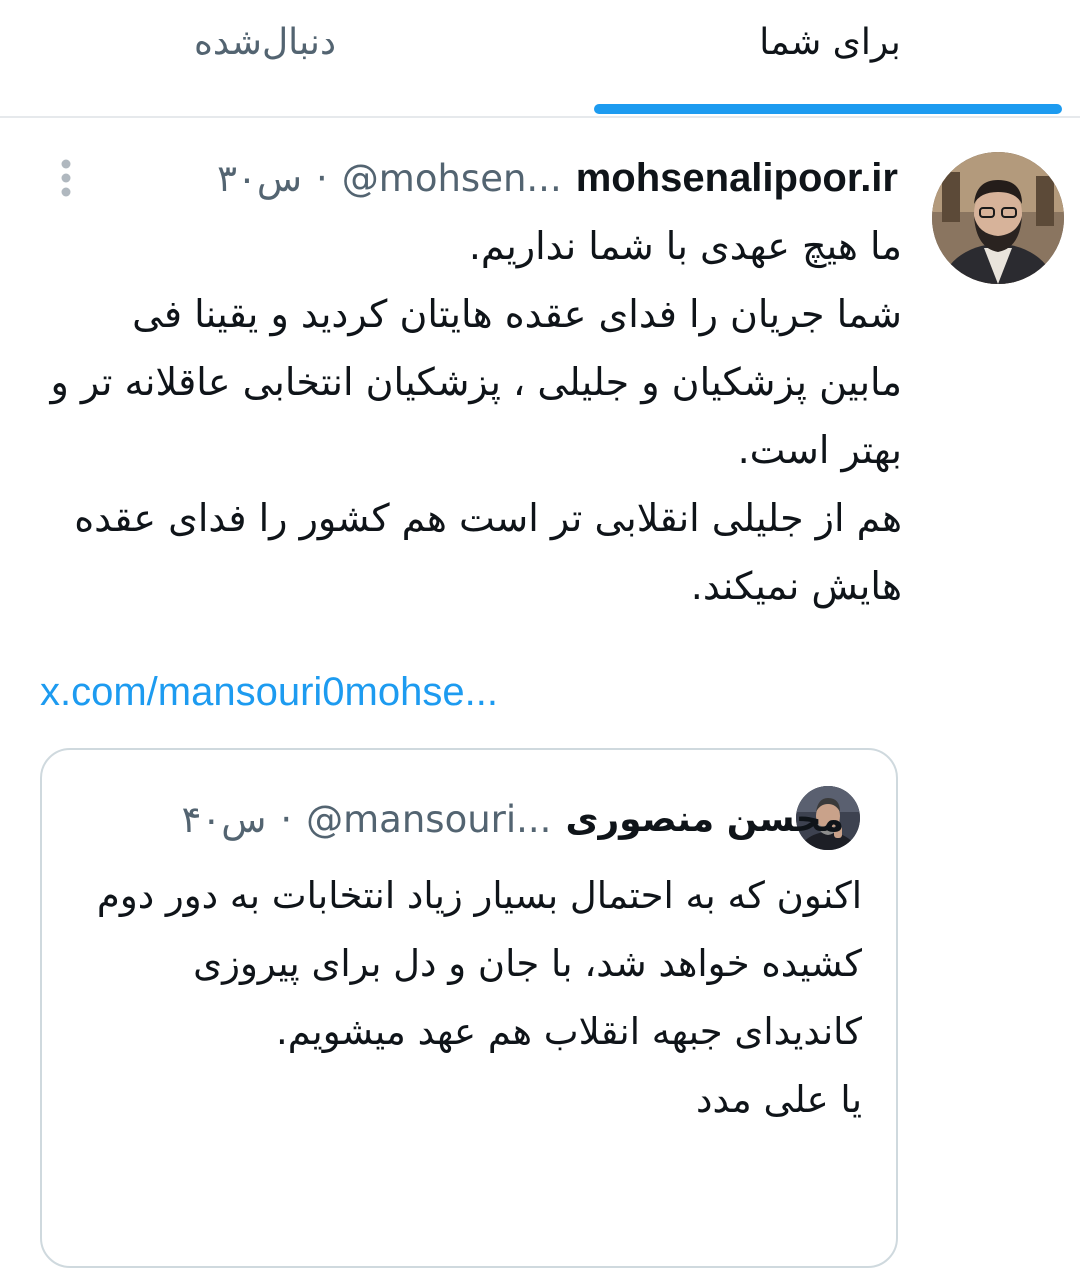 The height and width of the screenshot is (1268, 1080). I want to click on tweet-paragraph: ما هیچ عهدی با شما نداریم., so click(685, 246).